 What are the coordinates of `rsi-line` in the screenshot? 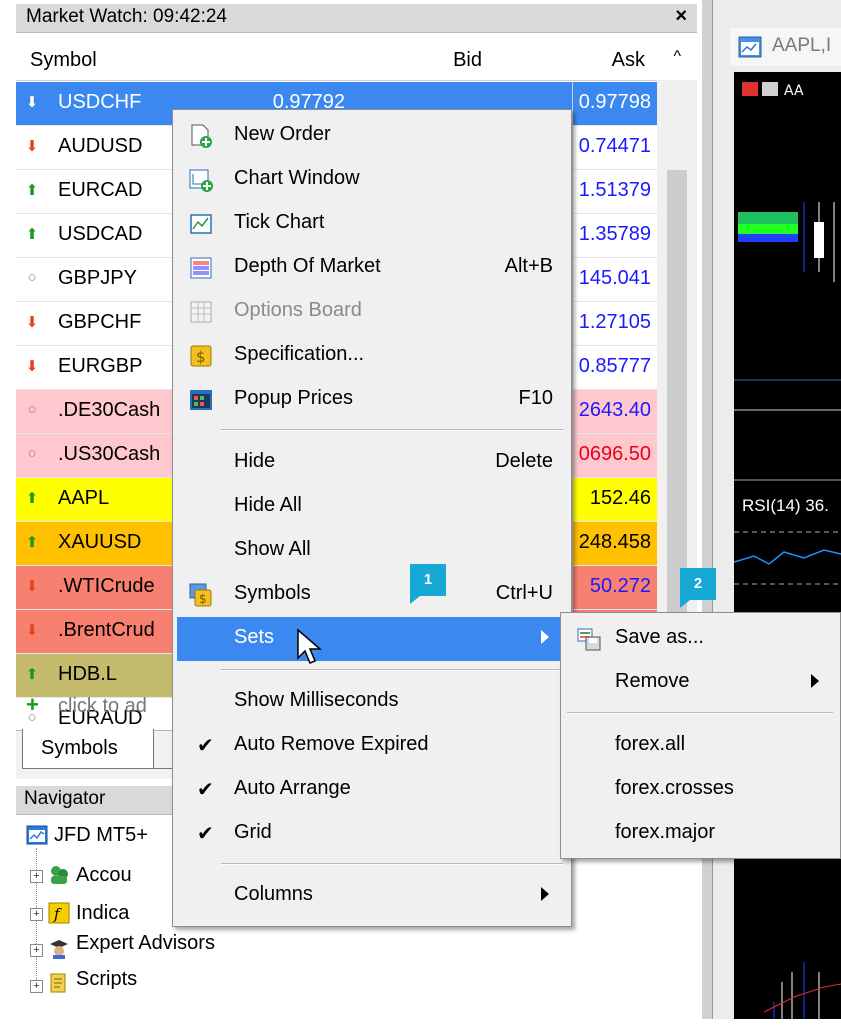 It's located at (787, 557).